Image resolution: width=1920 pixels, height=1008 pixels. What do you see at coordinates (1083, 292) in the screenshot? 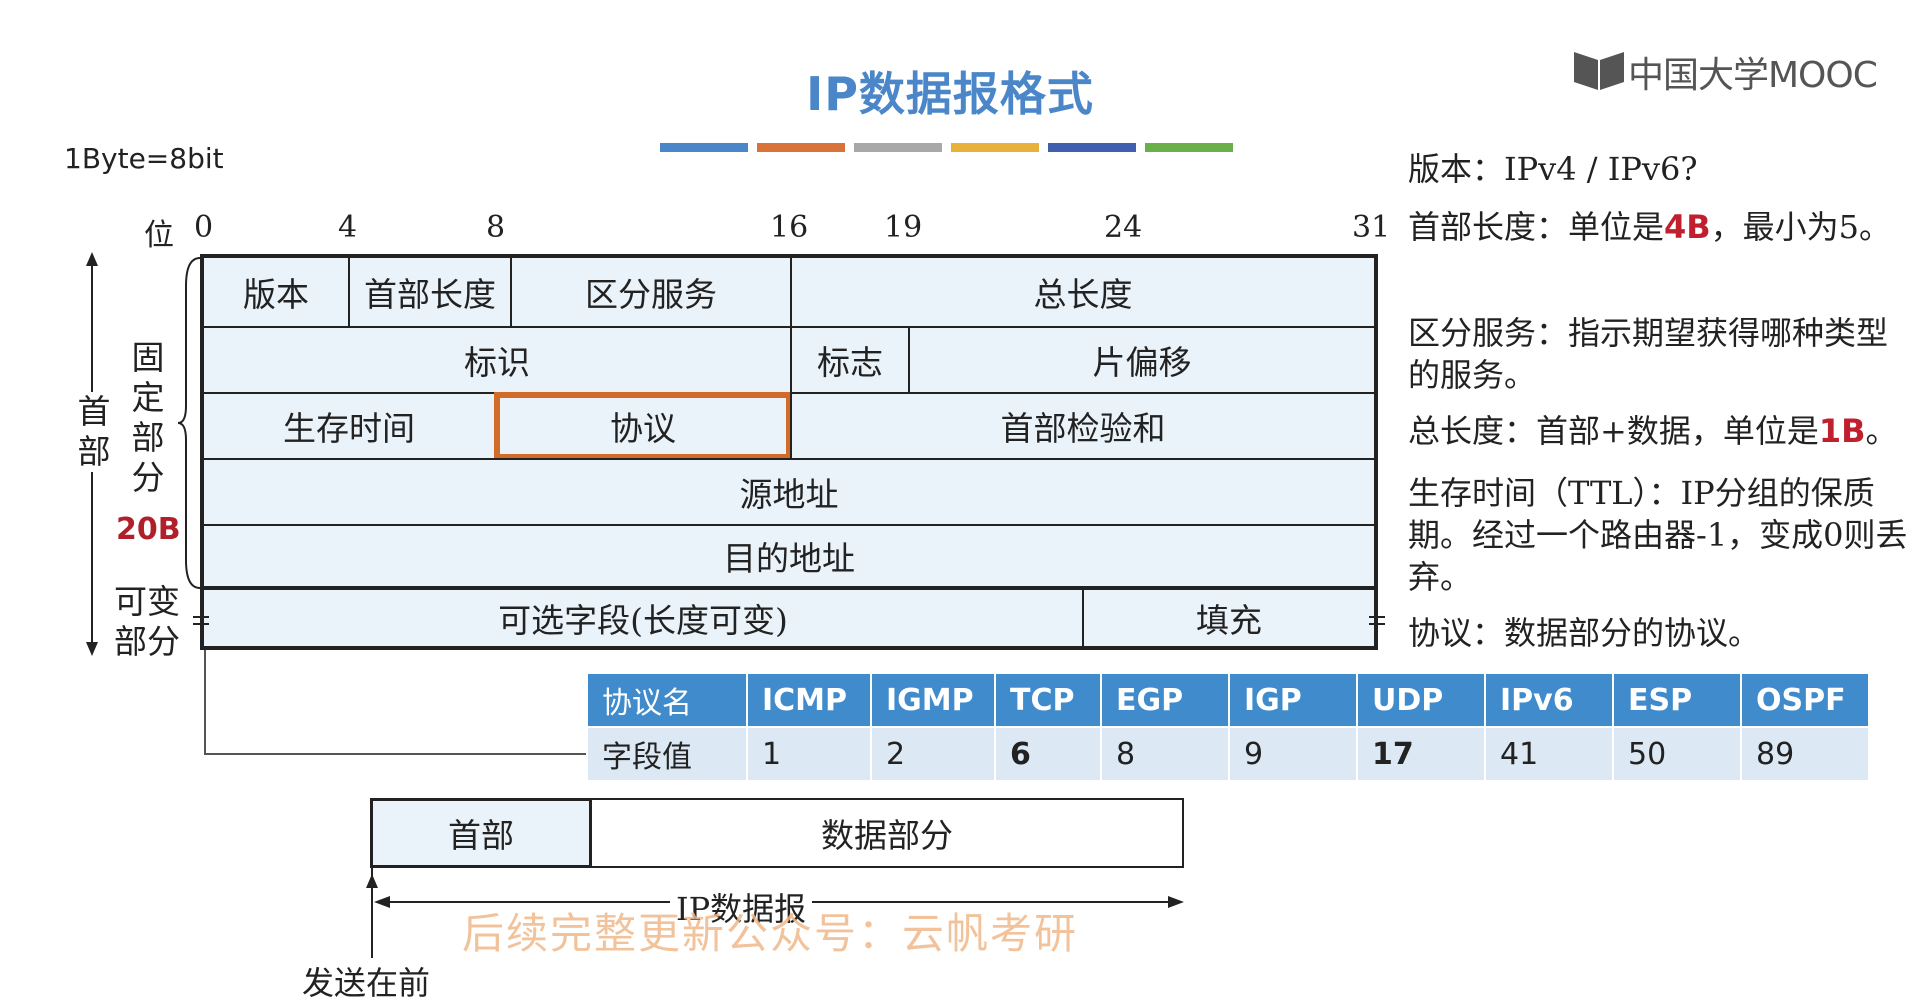
I see `field-total-length: 总长度` at bounding box center [1083, 292].